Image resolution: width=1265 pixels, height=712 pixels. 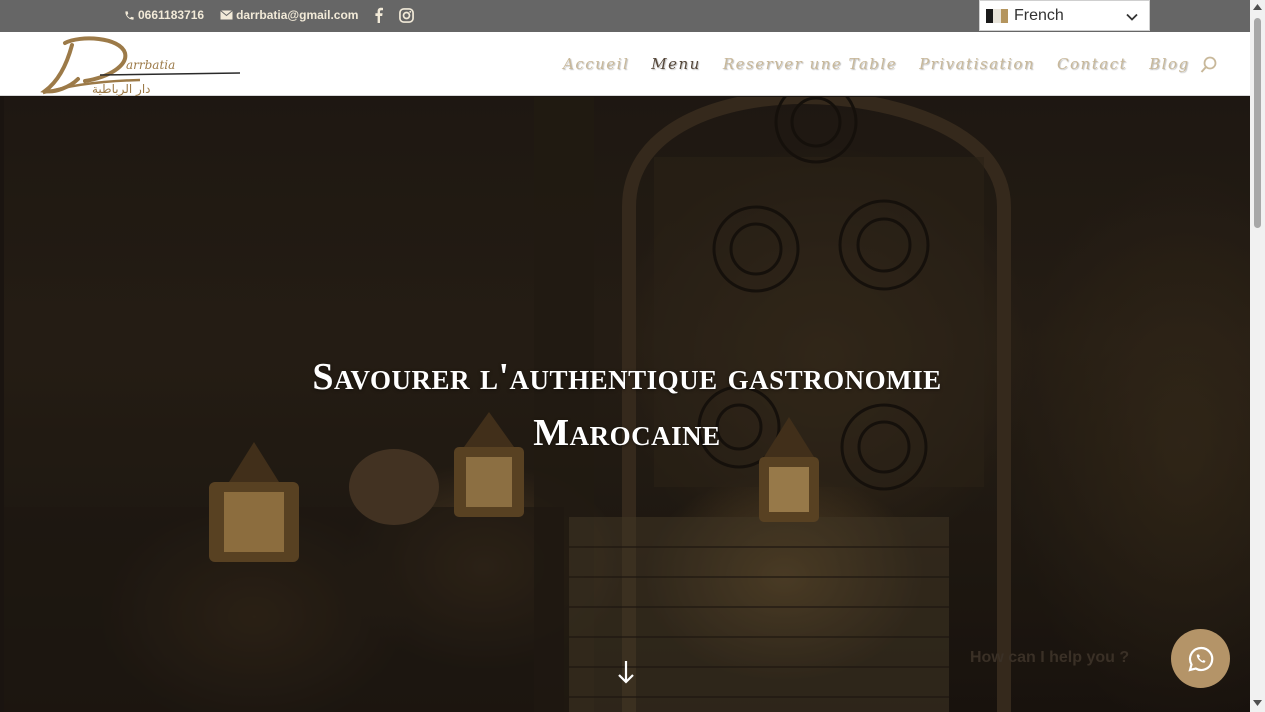 What do you see at coordinates (1209, 65) in the screenshot?
I see `search-icon` at bounding box center [1209, 65].